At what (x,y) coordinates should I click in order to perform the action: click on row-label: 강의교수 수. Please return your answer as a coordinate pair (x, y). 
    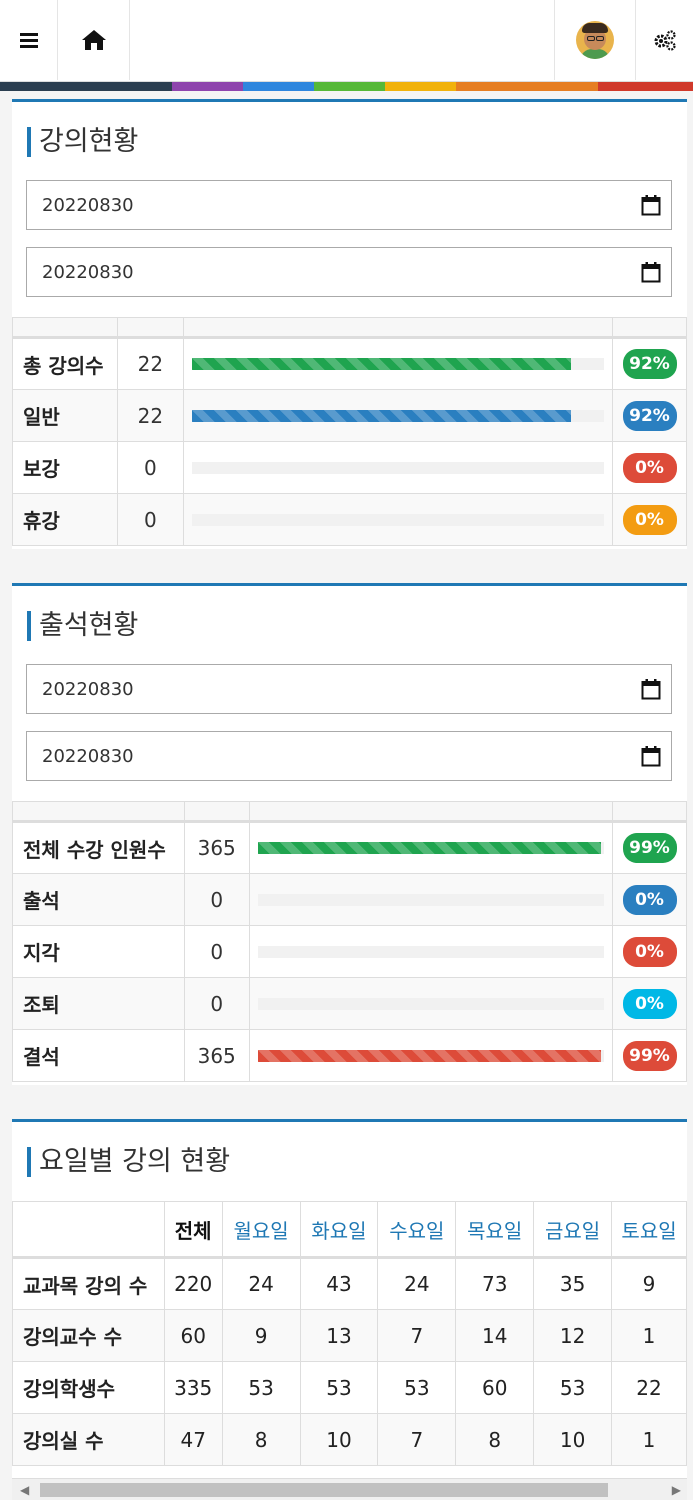
    Looking at the image, I should click on (88, 1335).